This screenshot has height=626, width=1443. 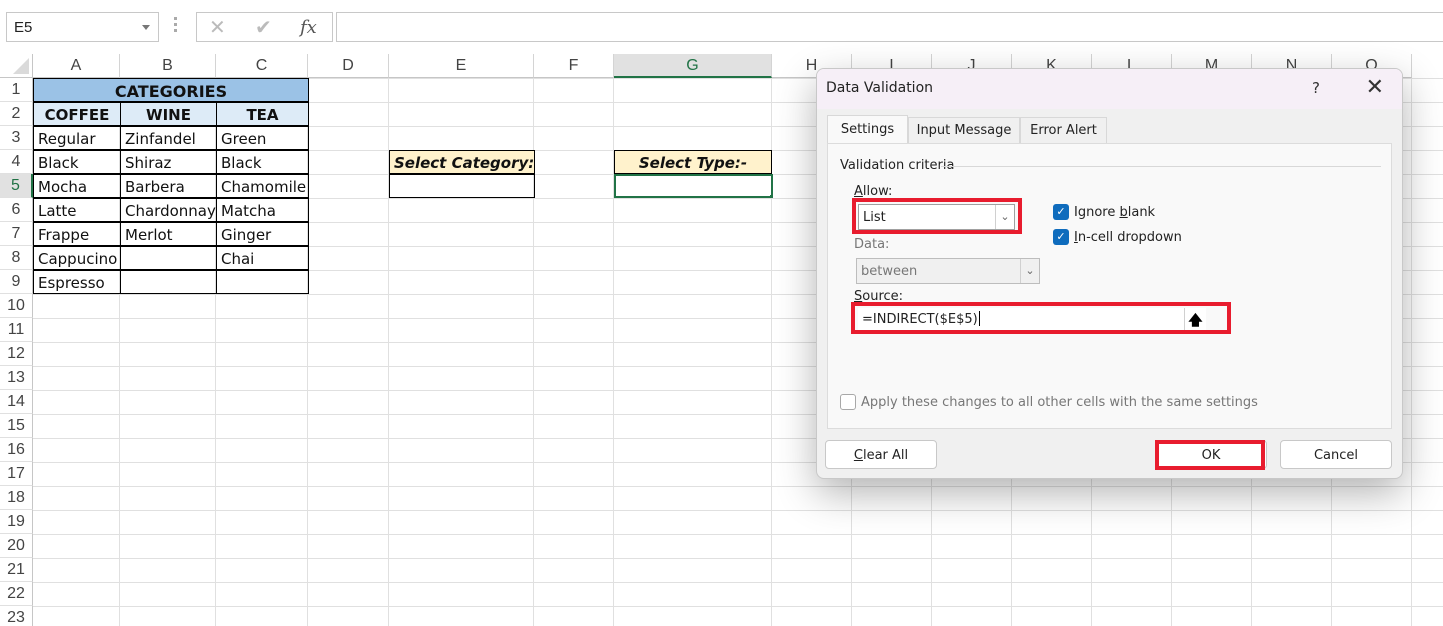 What do you see at coordinates (16, 66) in the screenshot?
I see `select-all-button` at bounding box center [16, 66].